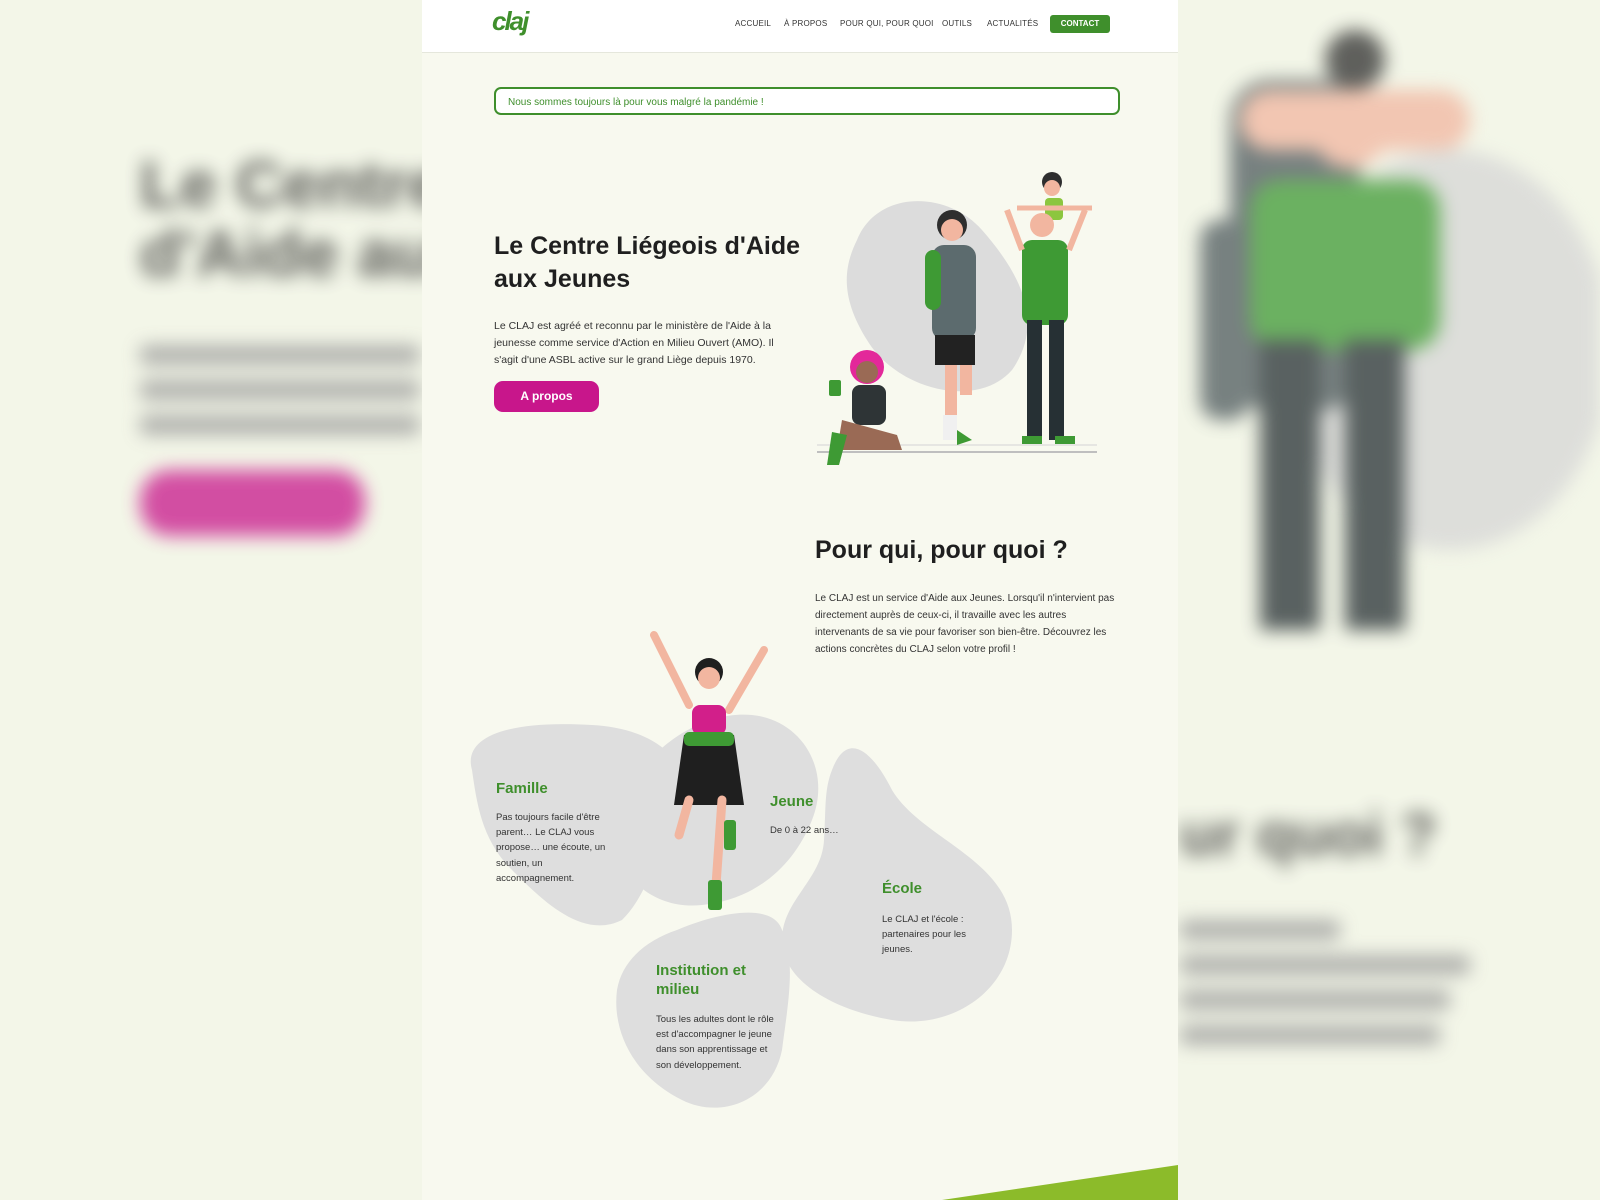 Image resolution: width=1600 pixels, height=1200 pixels. Describe the element at coordinates (703, 1010) in the screenshot. I see `blob-institution` at that location.